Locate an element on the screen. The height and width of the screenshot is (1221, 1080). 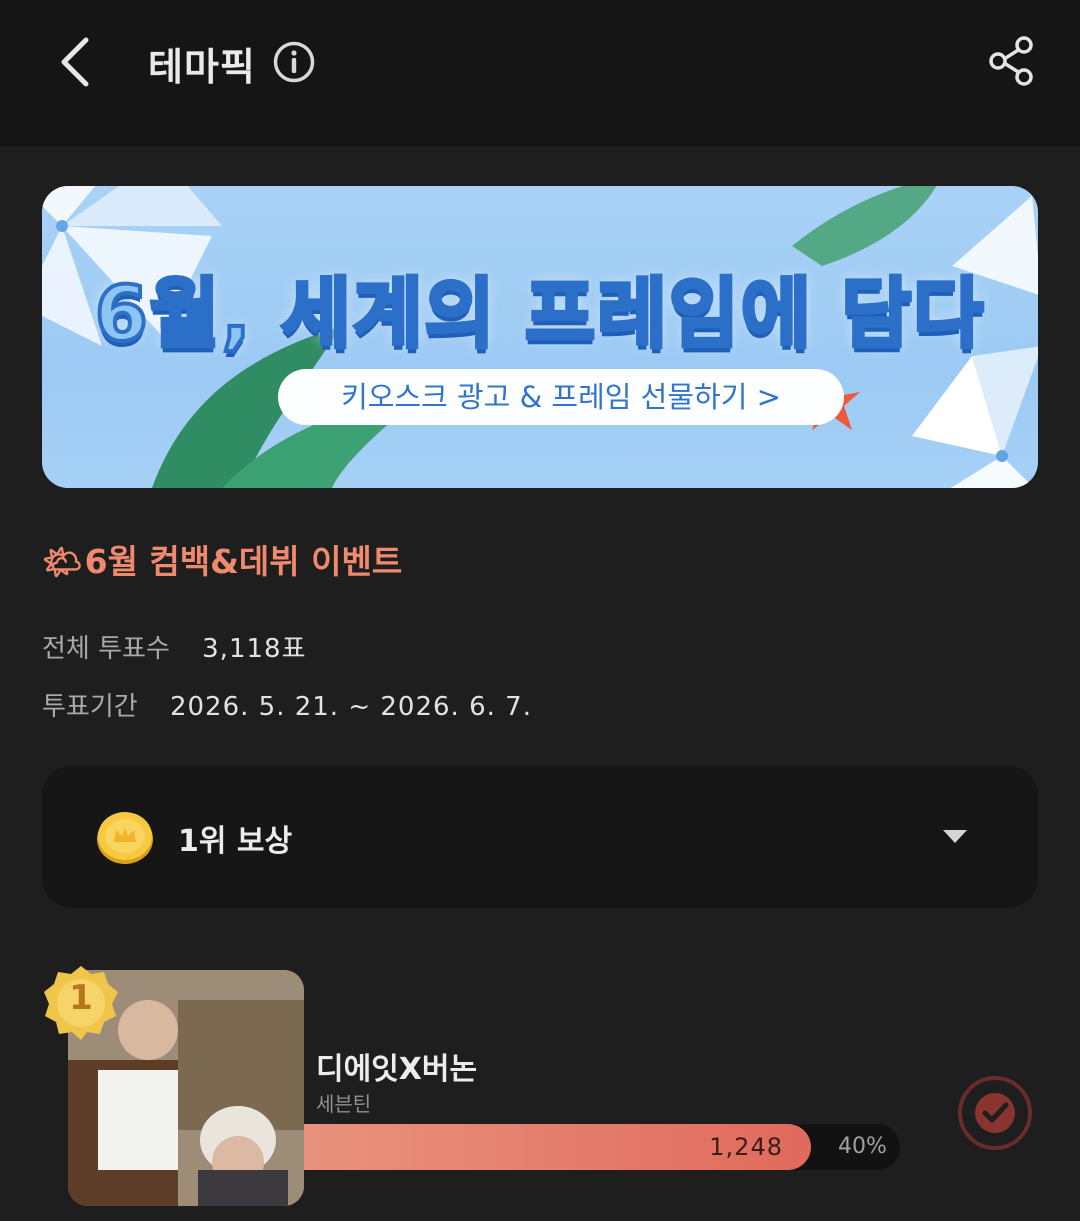
chevron-left-icon is located at coordinates (75, 62).